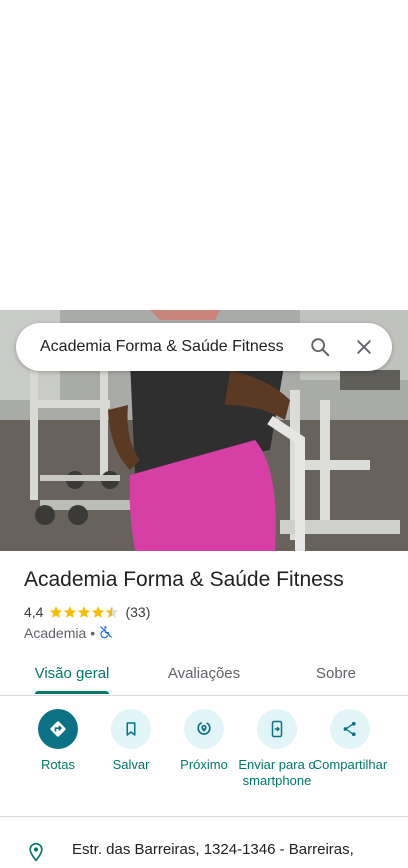  I want to click on star-rating, so click(84, 612).